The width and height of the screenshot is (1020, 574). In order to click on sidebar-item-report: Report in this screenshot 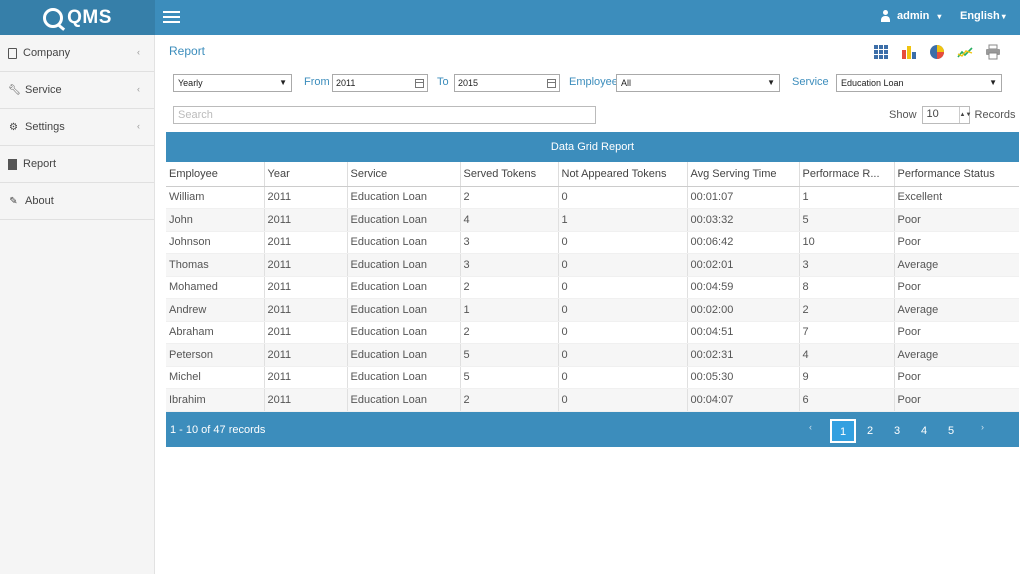, I will do `click(77, 164)`.